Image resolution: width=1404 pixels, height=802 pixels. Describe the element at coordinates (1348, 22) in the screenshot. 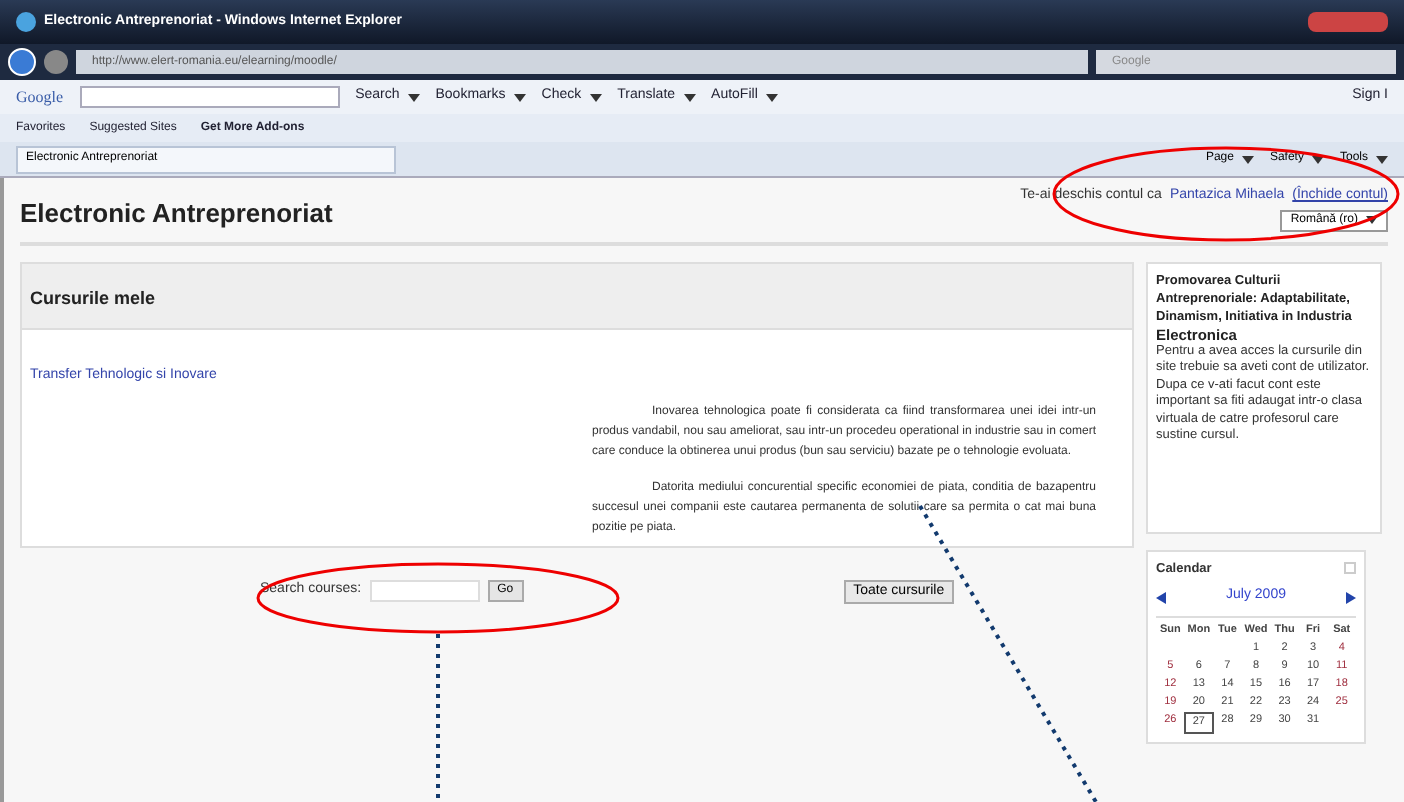

I see `window-controls-icon` at that location.